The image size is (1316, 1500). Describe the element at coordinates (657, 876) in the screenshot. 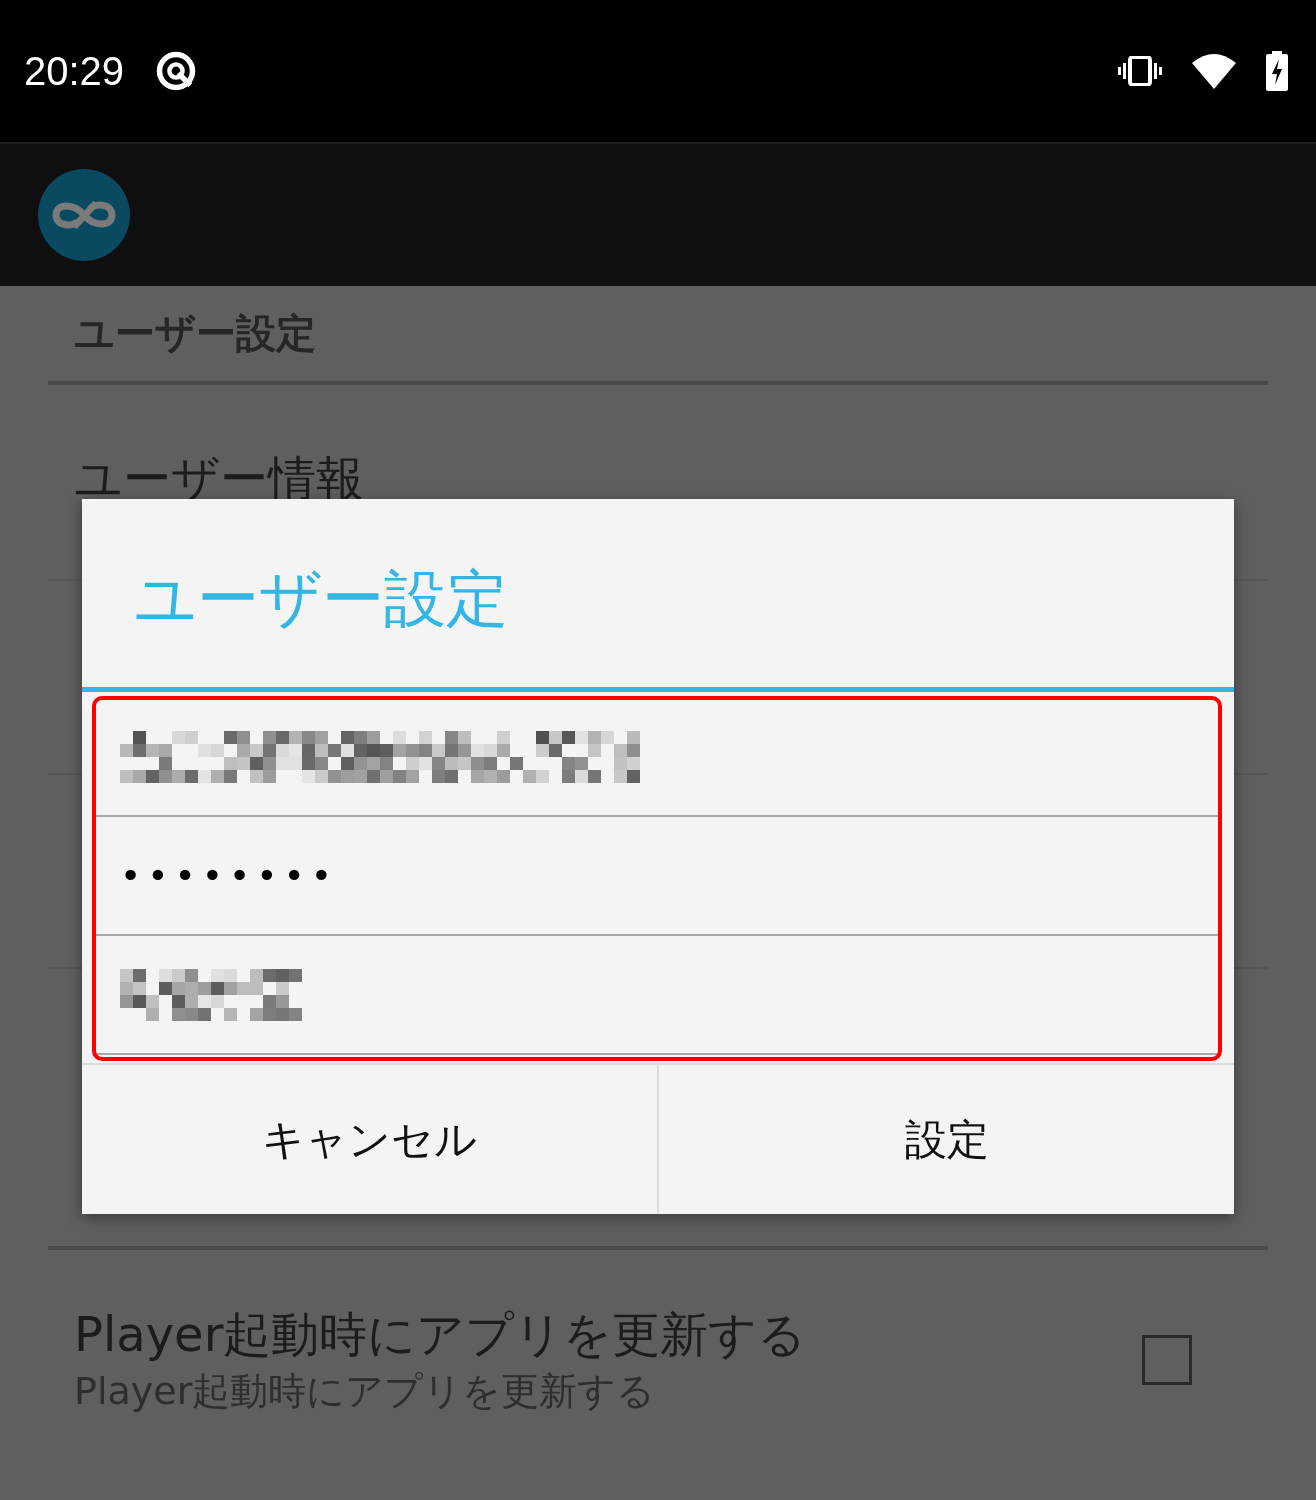

I see `input-field: ••••••••` at that location.